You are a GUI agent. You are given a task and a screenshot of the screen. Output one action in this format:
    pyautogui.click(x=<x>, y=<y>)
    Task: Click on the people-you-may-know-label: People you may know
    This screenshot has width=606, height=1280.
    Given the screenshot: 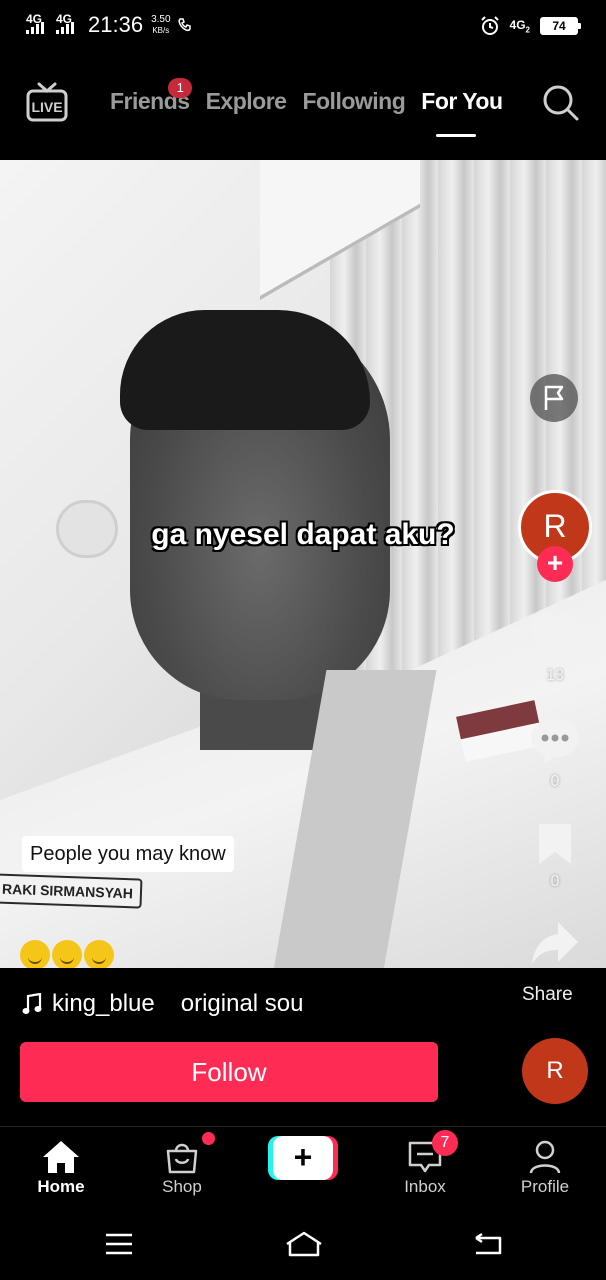 What is the action you would take?
    pyautogui.click(x=128, y=854)
    